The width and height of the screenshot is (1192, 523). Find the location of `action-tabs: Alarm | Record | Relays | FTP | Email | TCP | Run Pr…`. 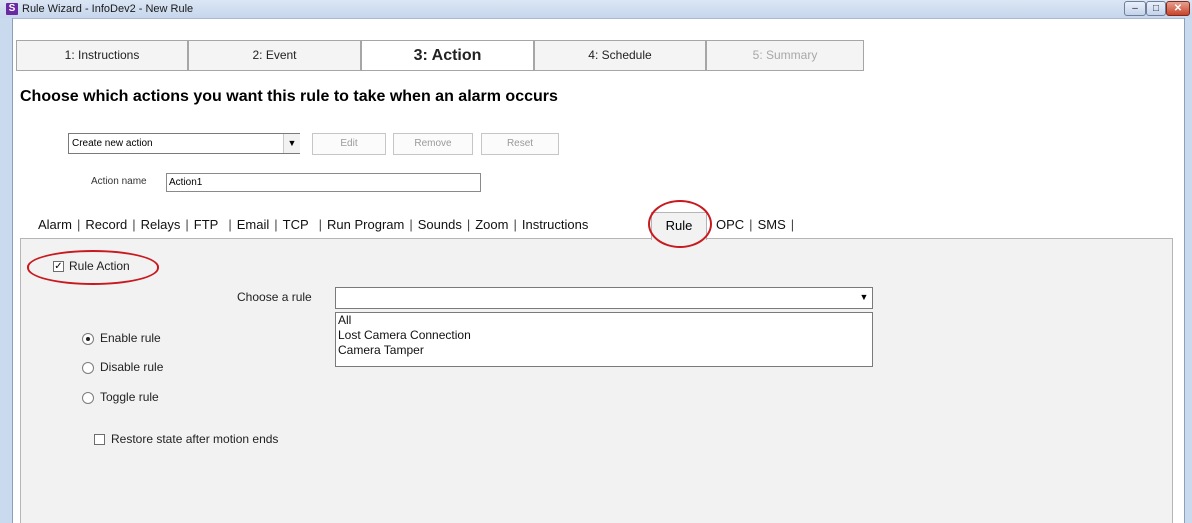

action-tabs: Alarm | Record | Relays | FTP | Email | TCP | Run Pr… is located at coordinates (313, 225).